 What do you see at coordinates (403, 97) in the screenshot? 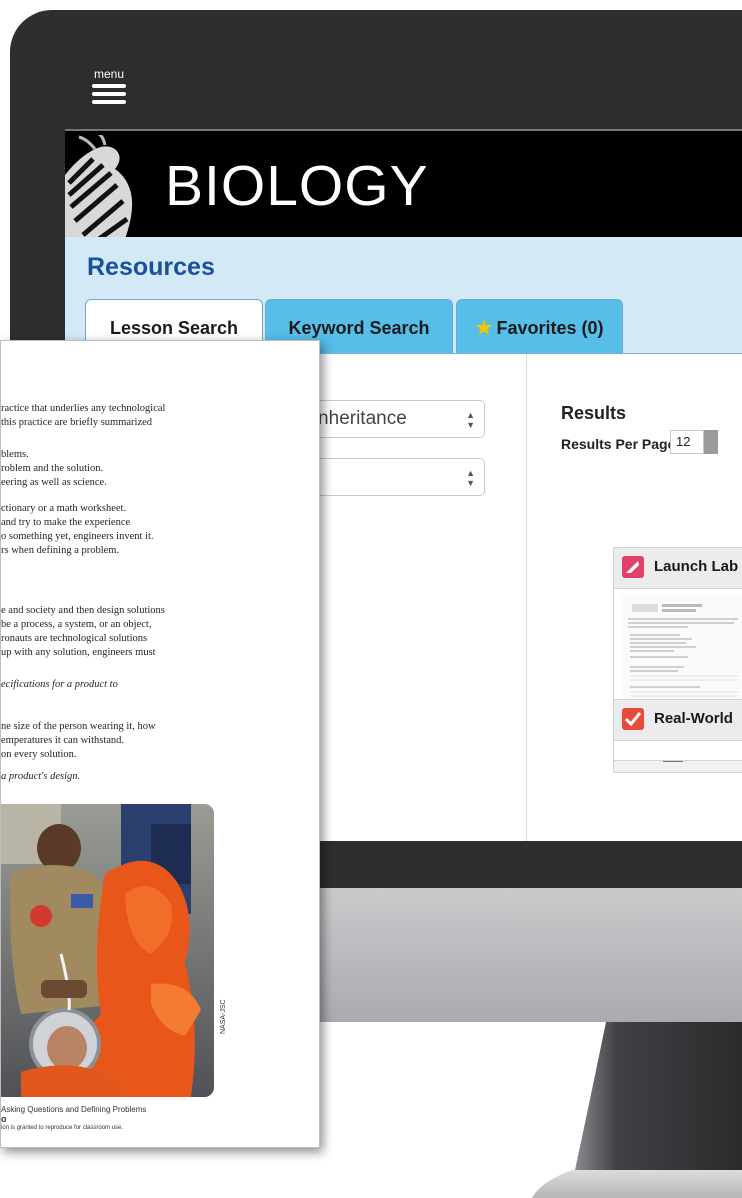
I see `top-bar: menu` at bounding box center [403, 97].